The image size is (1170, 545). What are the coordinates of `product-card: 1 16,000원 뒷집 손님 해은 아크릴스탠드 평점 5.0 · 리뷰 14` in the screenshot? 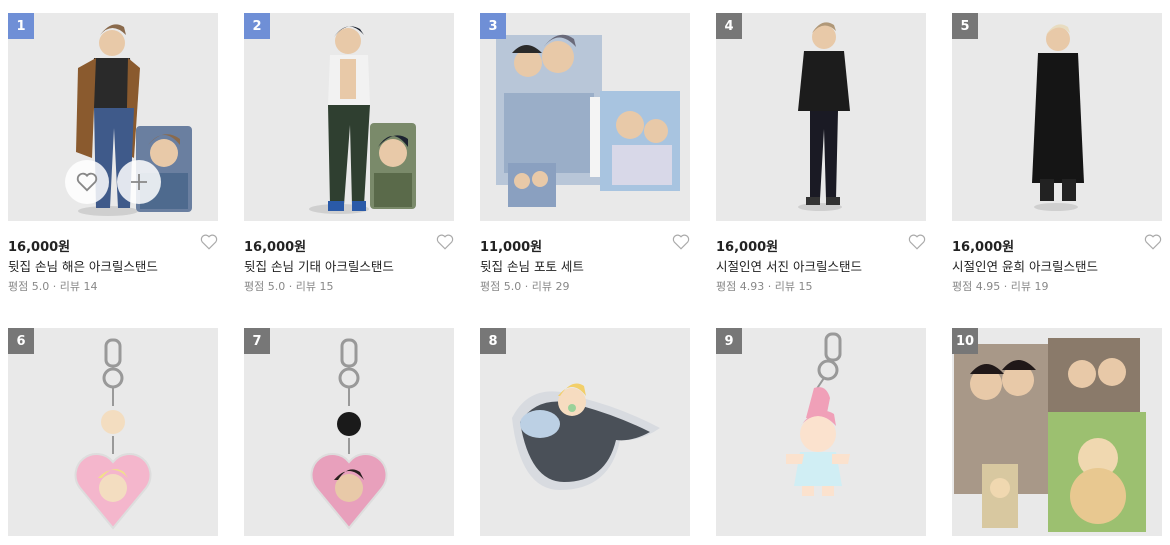 It's located at (113, 153).